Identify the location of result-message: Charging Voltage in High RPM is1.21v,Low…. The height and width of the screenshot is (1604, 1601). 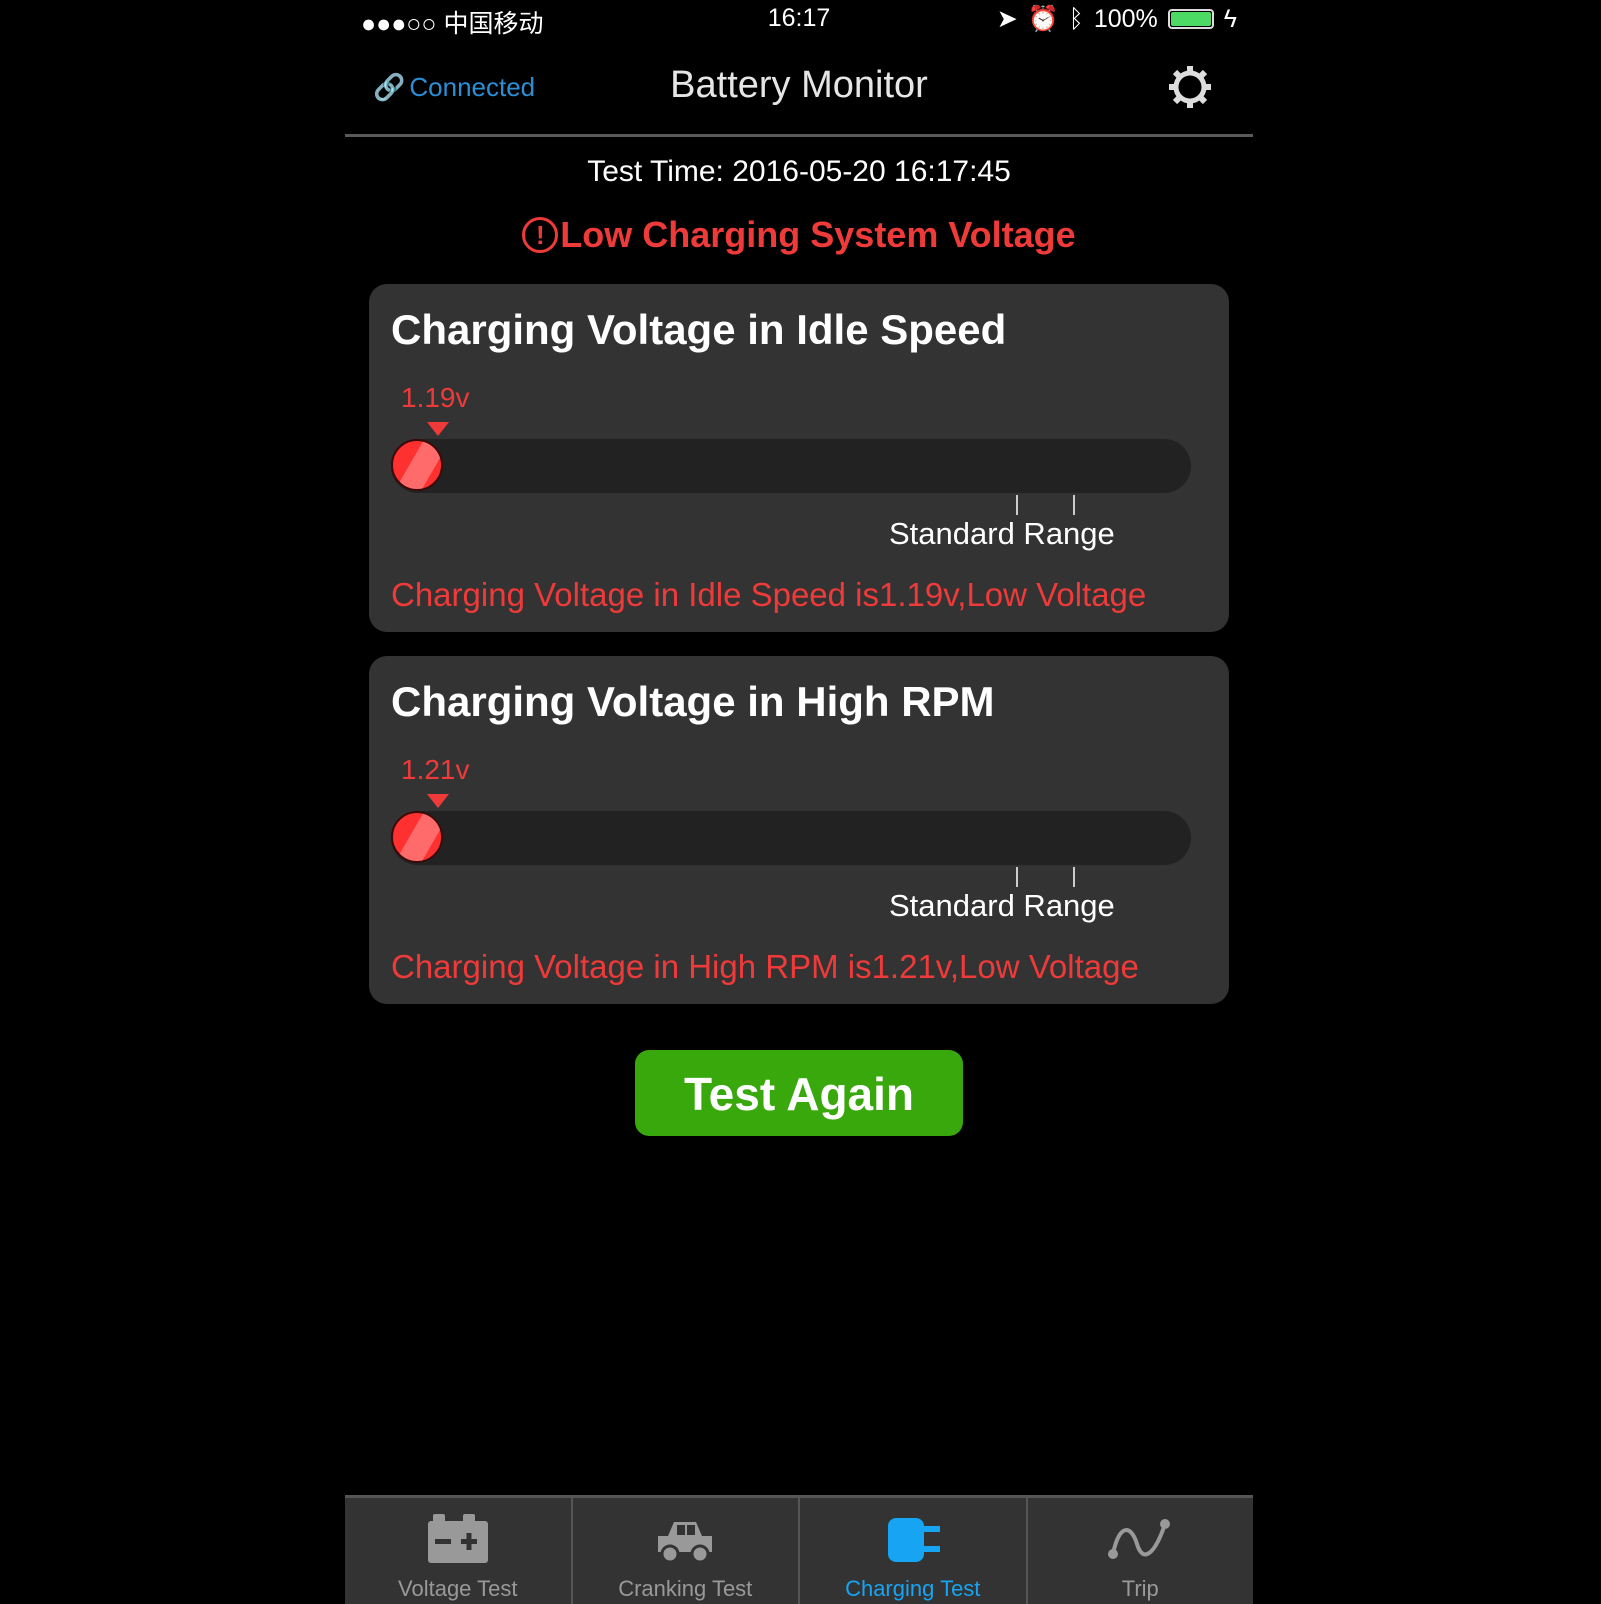
(765, 966).